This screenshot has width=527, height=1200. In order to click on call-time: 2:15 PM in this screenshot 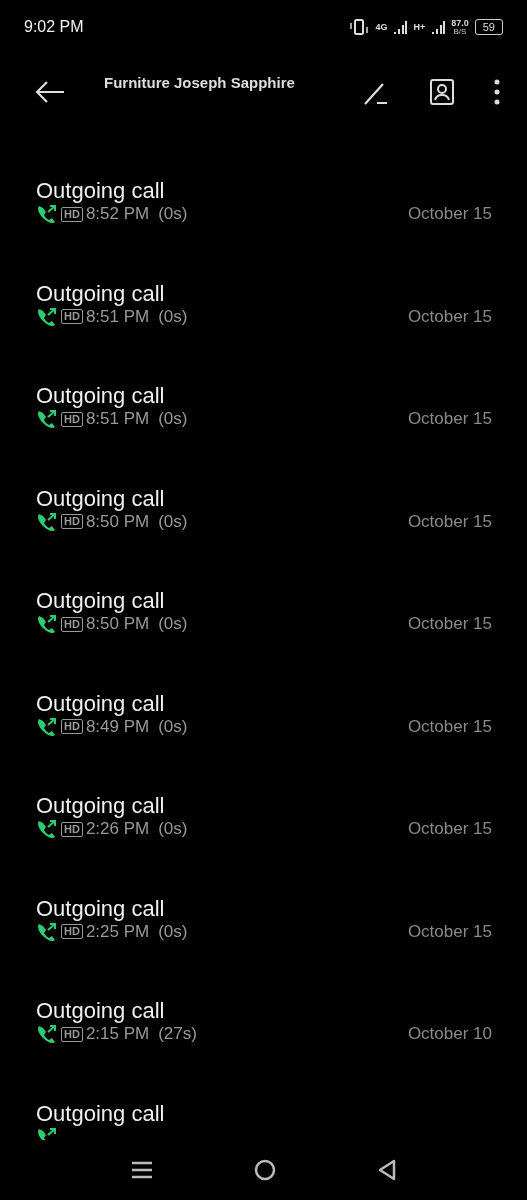, I will do `click(117, 1034)`.